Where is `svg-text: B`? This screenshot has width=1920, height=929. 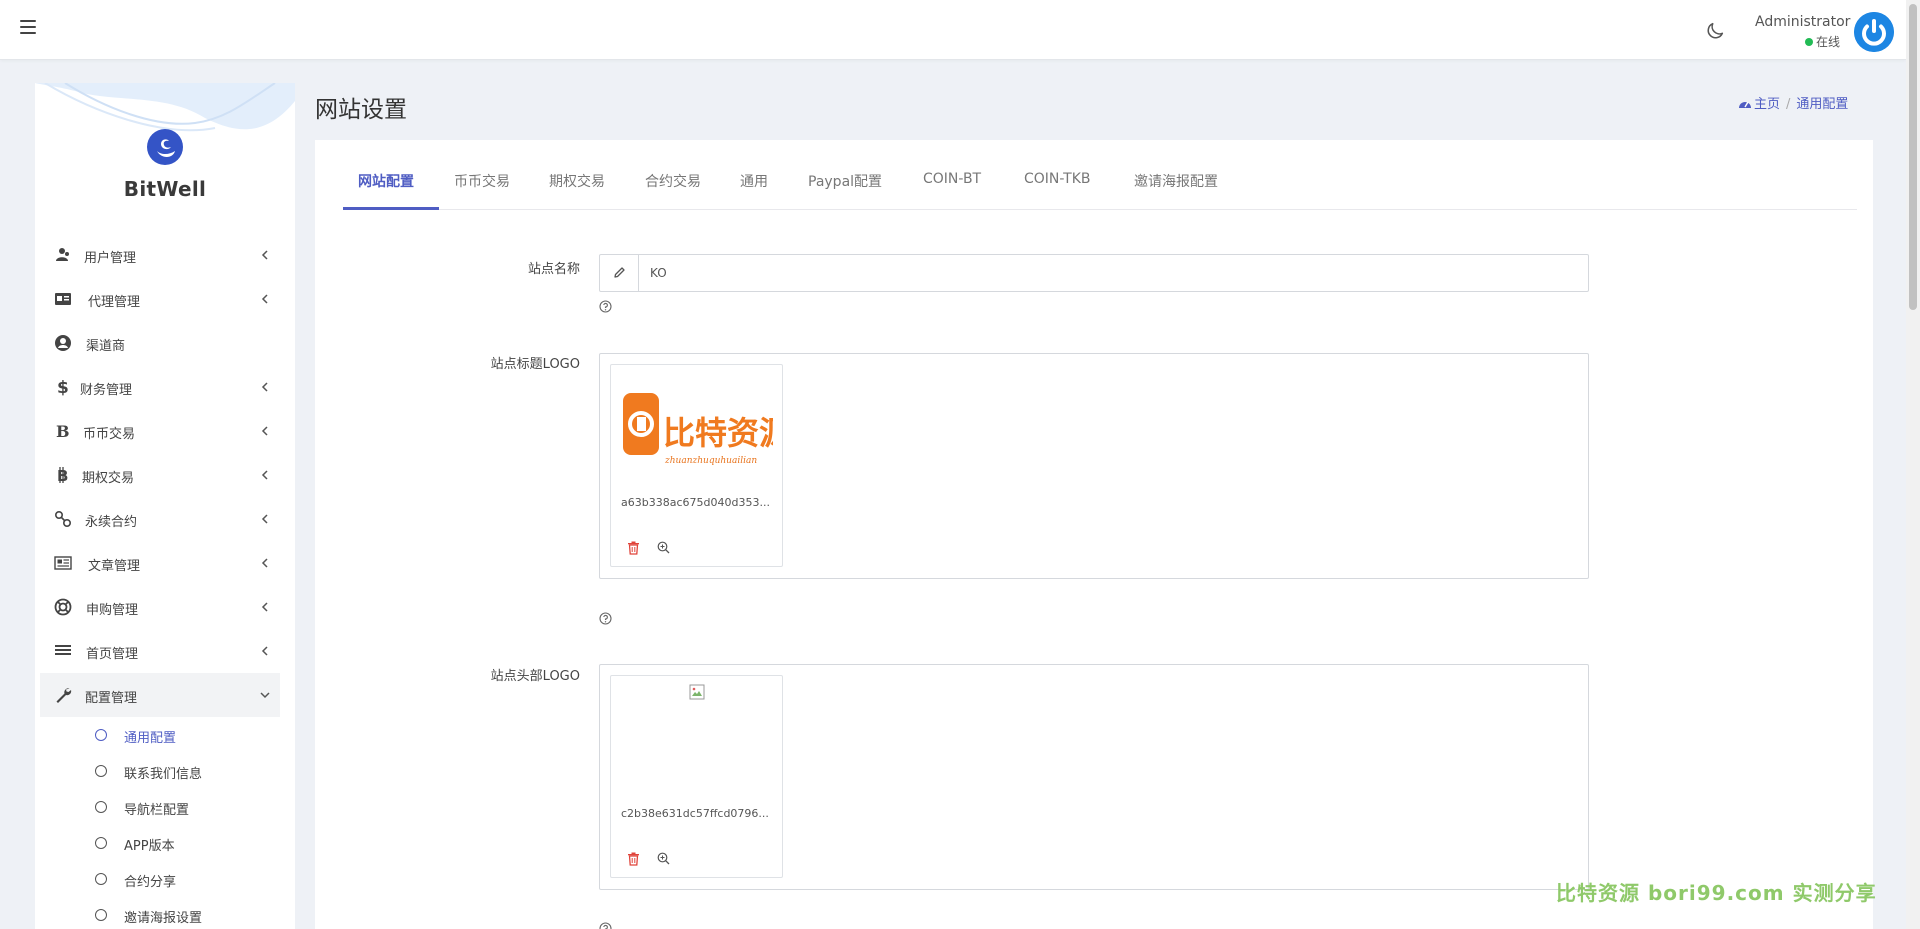 svg-text: B is located at coordinates (63, 431).